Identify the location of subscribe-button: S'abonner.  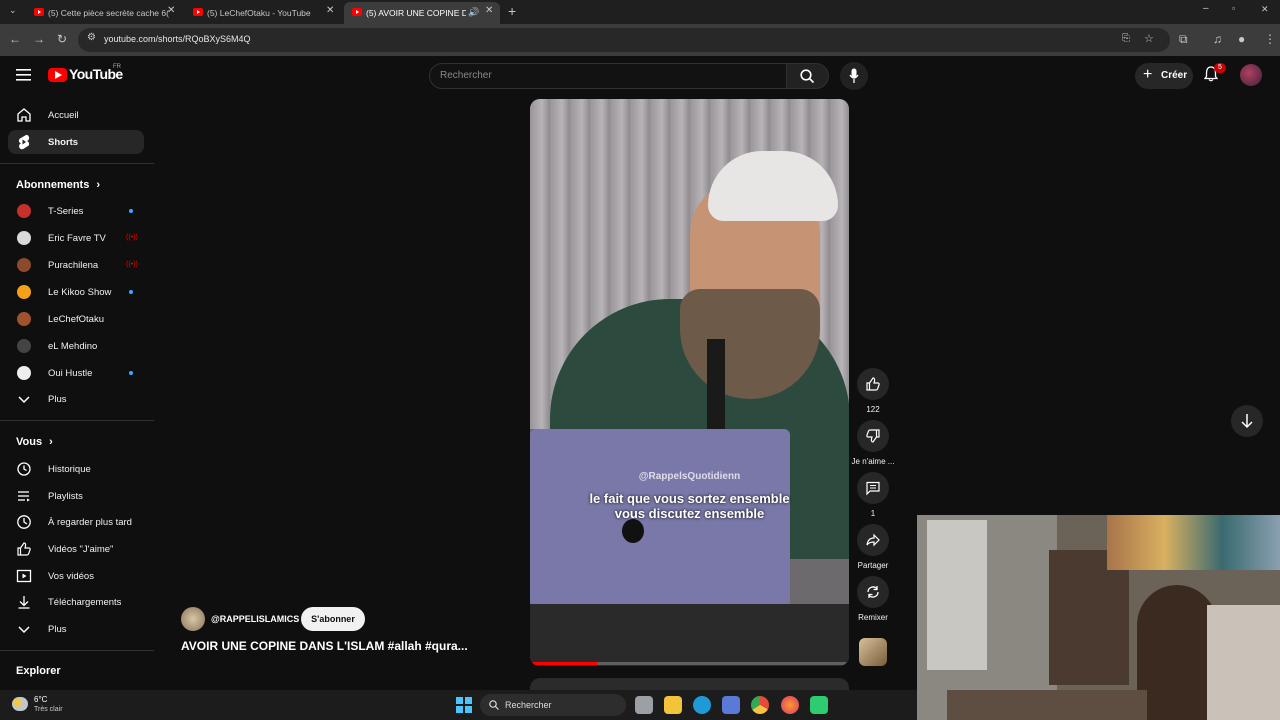
(333, 619).